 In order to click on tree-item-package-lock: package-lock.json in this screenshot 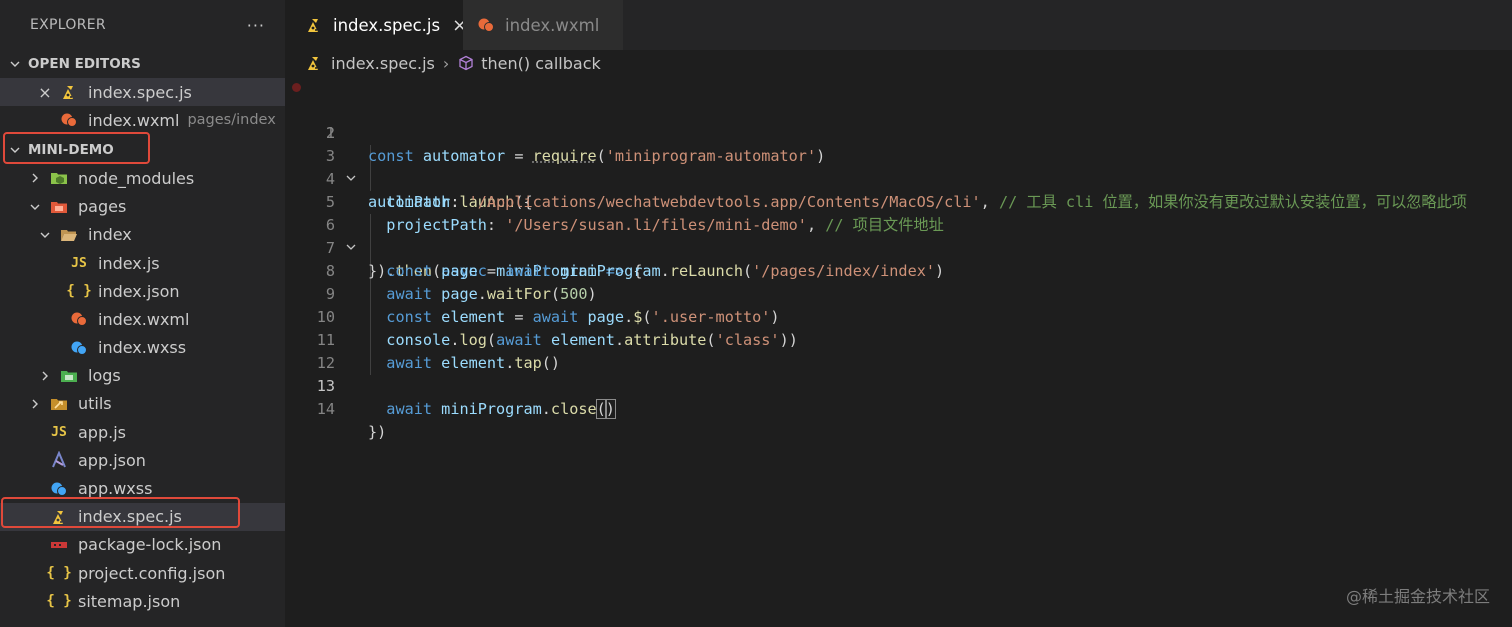, I will do `click(142, 545)`.